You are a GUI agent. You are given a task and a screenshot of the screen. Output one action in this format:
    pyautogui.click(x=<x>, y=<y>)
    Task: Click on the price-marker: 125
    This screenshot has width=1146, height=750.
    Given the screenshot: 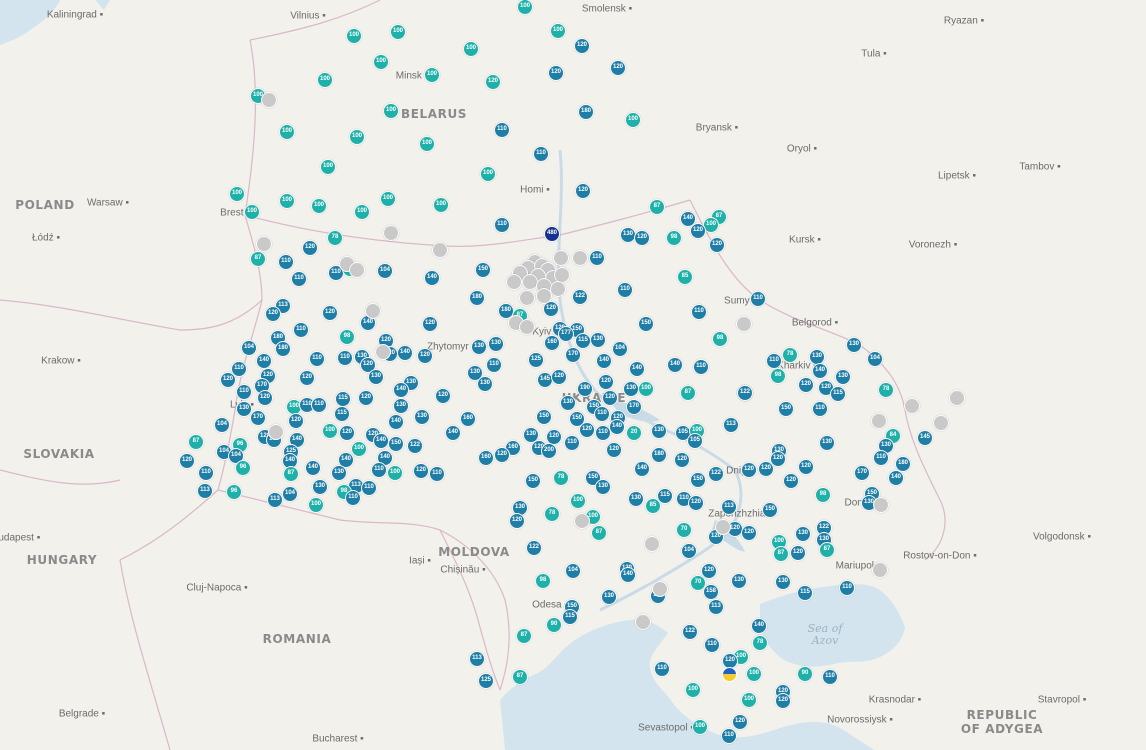 What is the action you would take?
    pyautogui.click(x=486, y=681)
    